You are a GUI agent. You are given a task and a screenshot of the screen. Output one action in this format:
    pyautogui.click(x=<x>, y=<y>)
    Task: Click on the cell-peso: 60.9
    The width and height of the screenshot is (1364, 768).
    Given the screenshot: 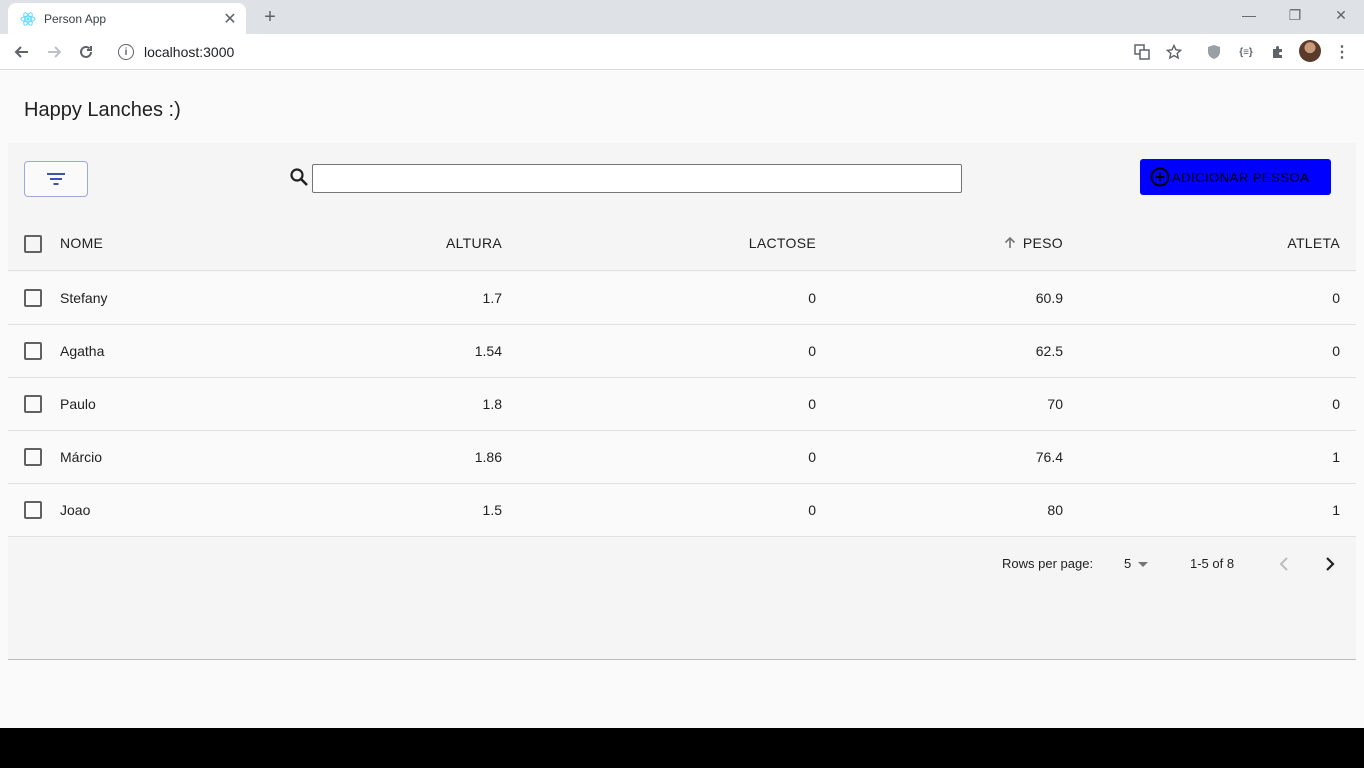 What is the action you would take?
    pyautogui.click(x=1049, y=298)
    